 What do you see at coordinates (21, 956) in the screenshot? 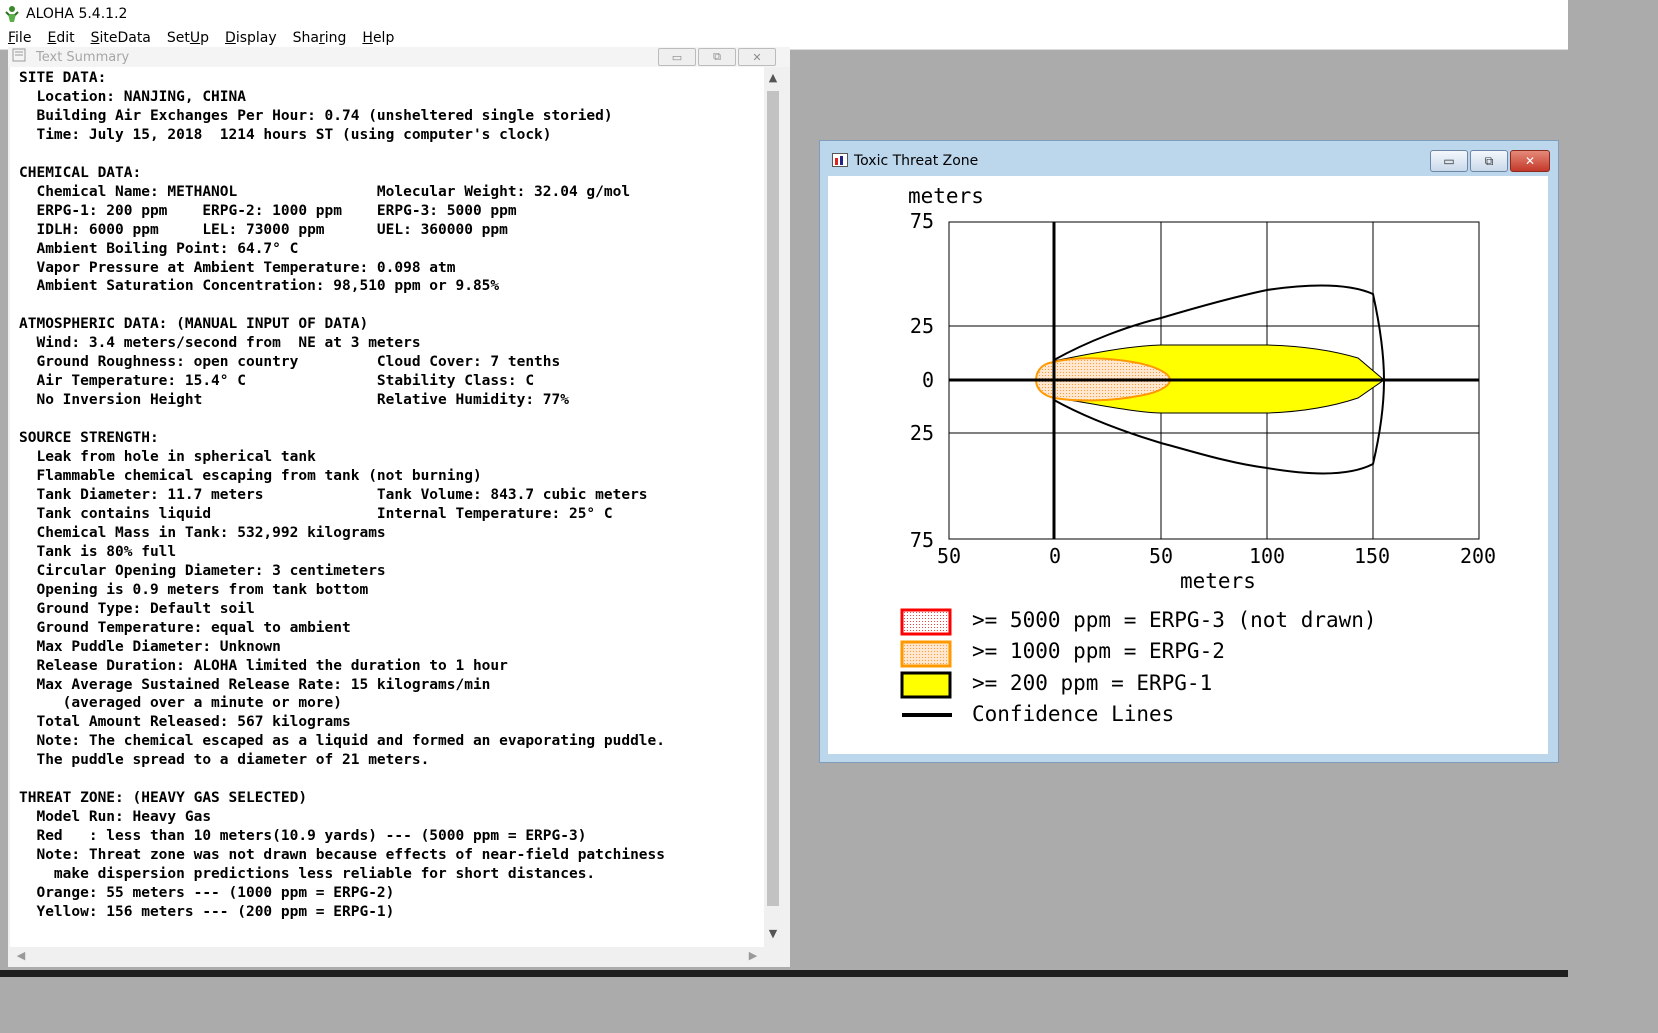
I see `scroll-left-icon: ◀` at bounding box center [21, 956].